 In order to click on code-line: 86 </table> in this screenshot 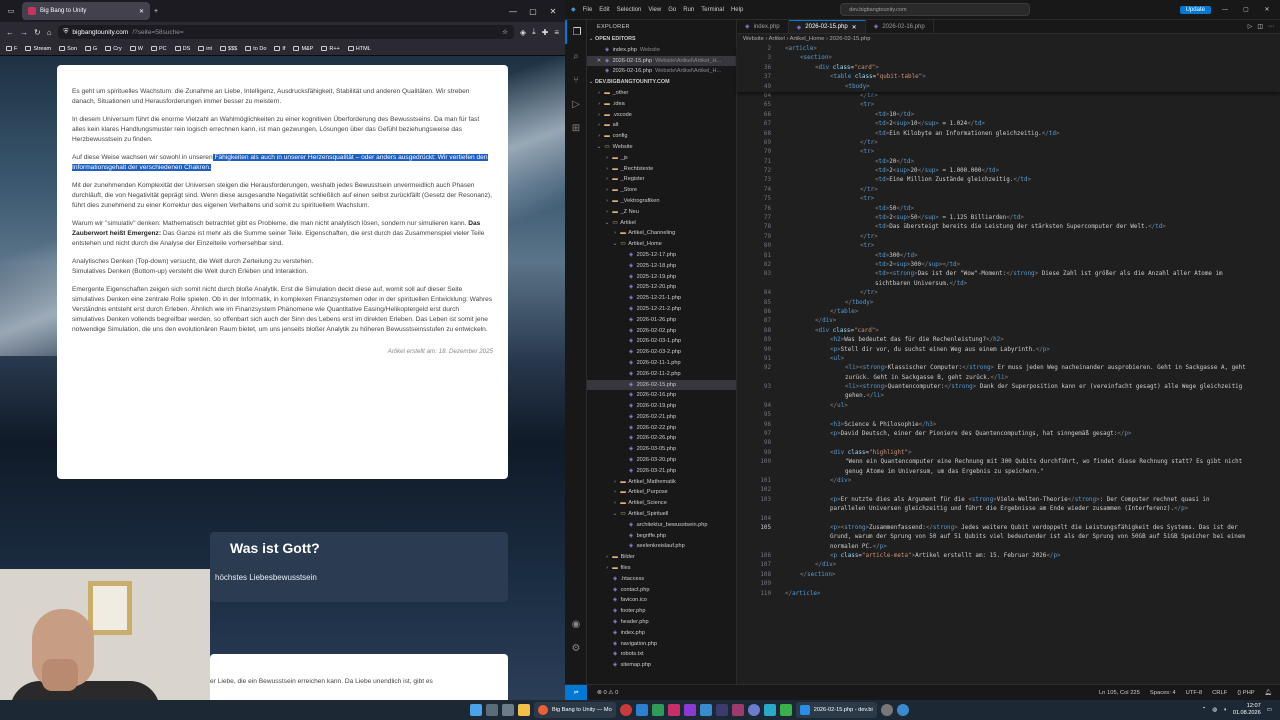, I will do `click(1008, 312)`.